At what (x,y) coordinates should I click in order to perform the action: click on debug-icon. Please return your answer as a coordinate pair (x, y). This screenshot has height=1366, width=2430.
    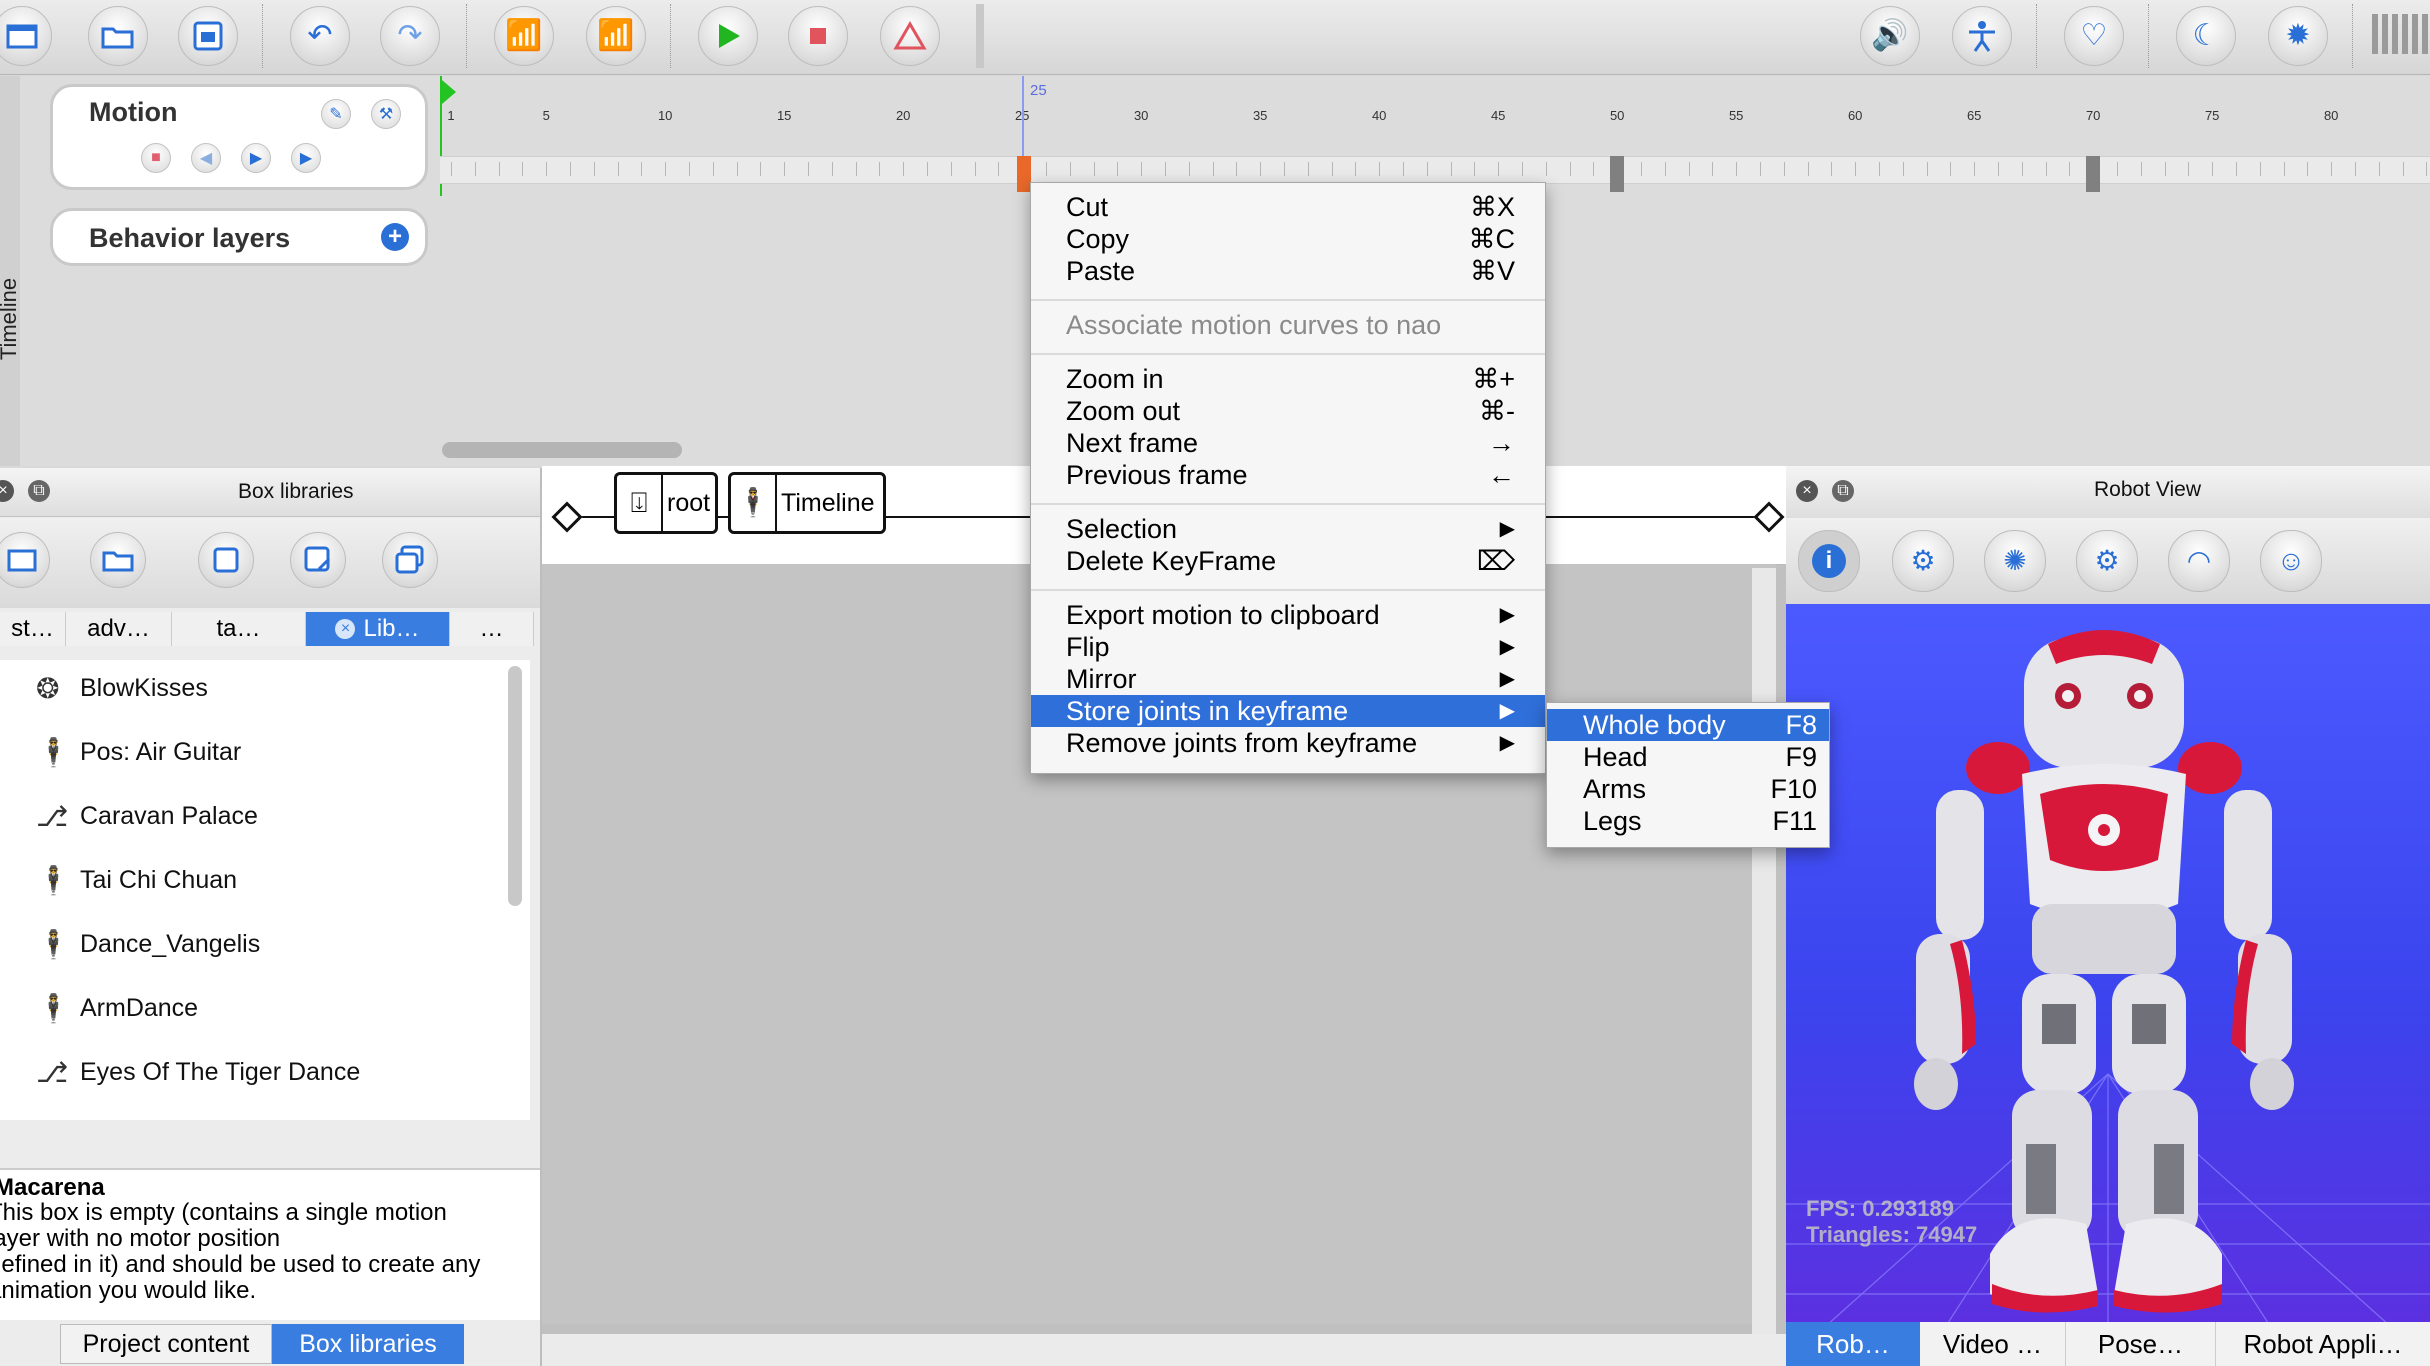
    Looking at the image, I should click on (910, 36).